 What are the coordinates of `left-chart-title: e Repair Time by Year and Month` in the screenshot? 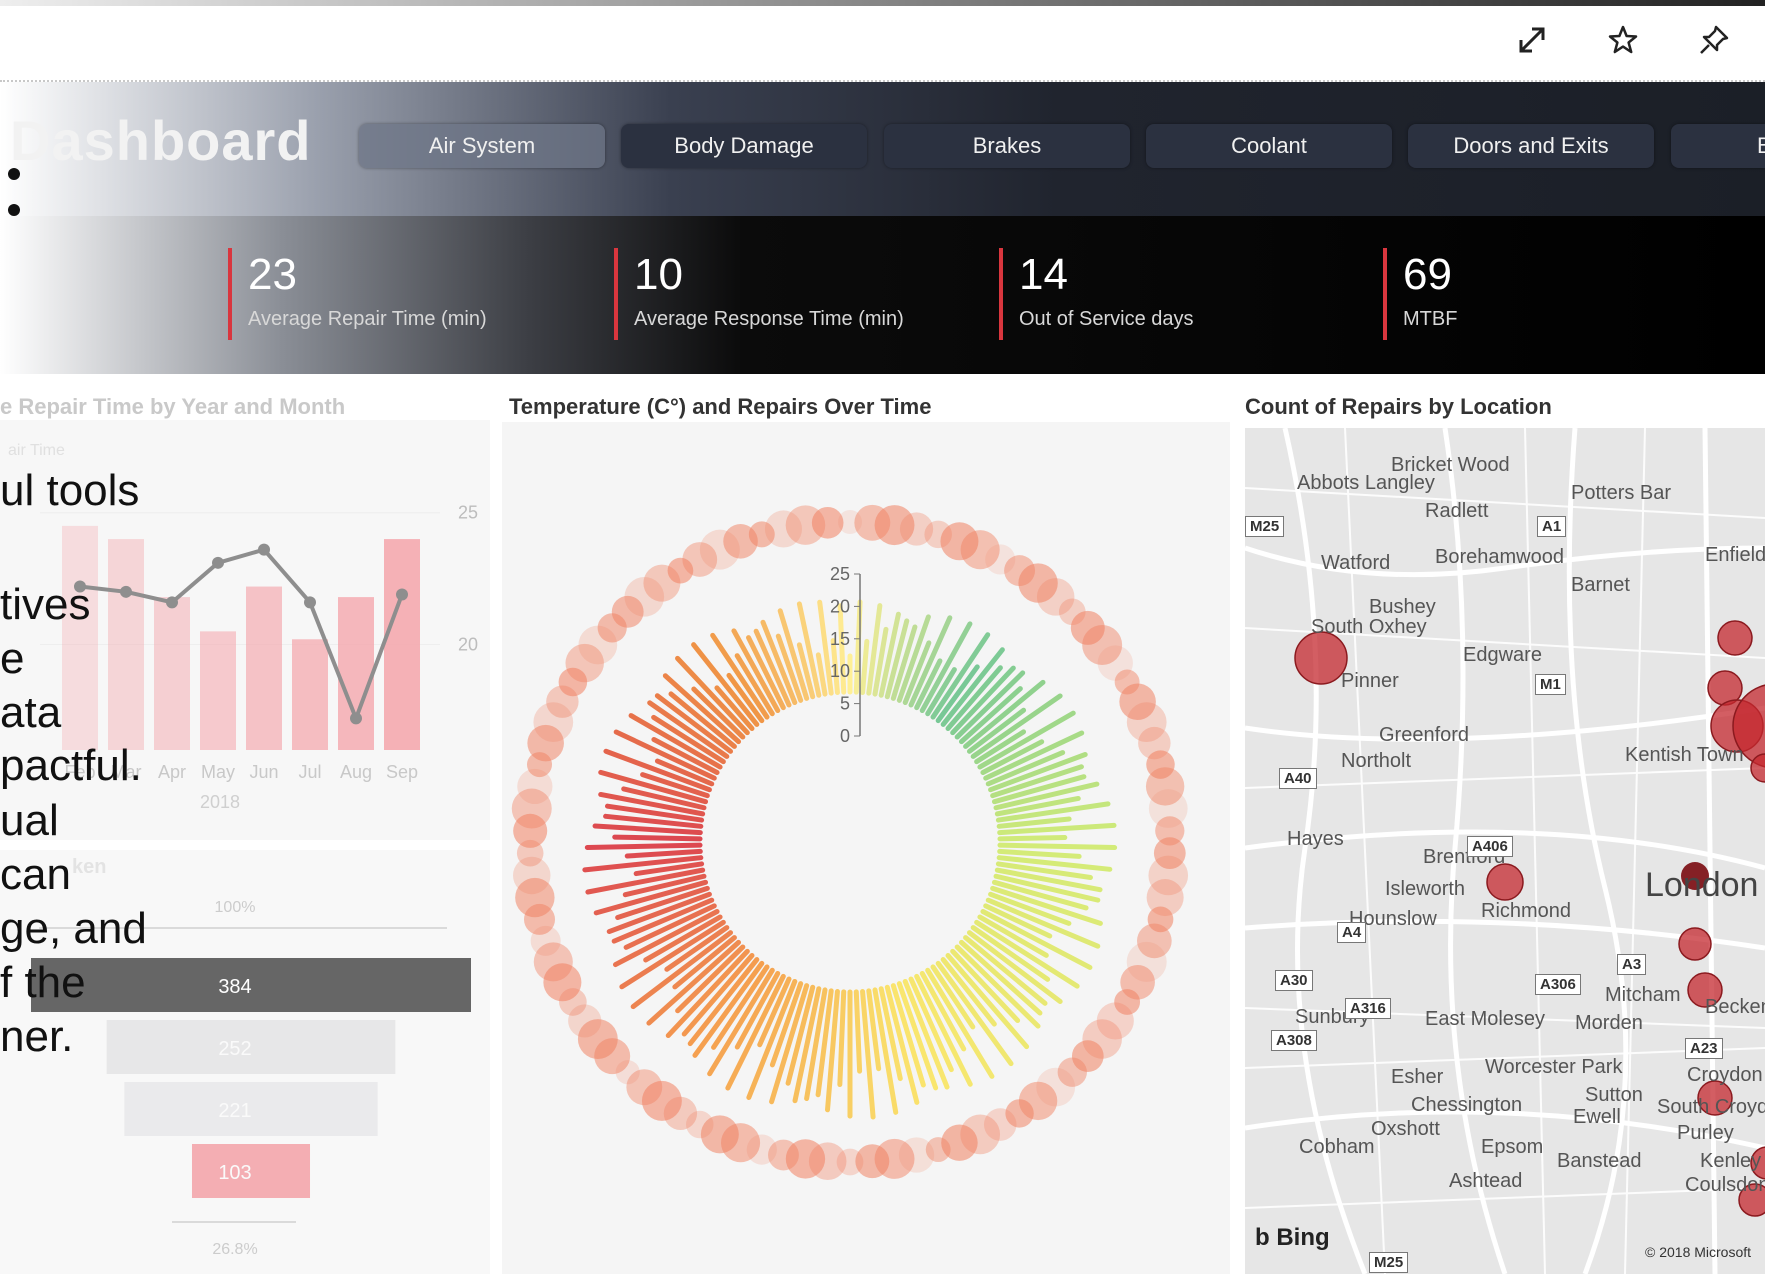 It's located at (173, 406).